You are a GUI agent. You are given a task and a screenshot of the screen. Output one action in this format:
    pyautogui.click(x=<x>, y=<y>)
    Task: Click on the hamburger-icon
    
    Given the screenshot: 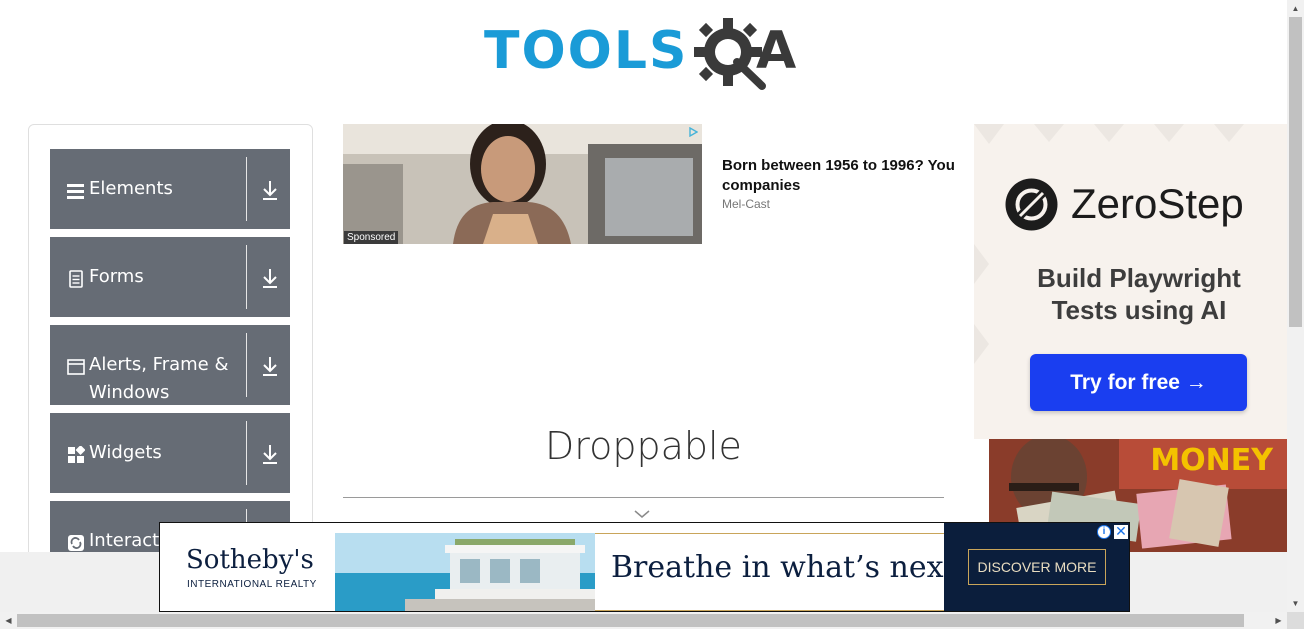 What is the action you would take?
    pyautogui.click(x=75, y=191)
    